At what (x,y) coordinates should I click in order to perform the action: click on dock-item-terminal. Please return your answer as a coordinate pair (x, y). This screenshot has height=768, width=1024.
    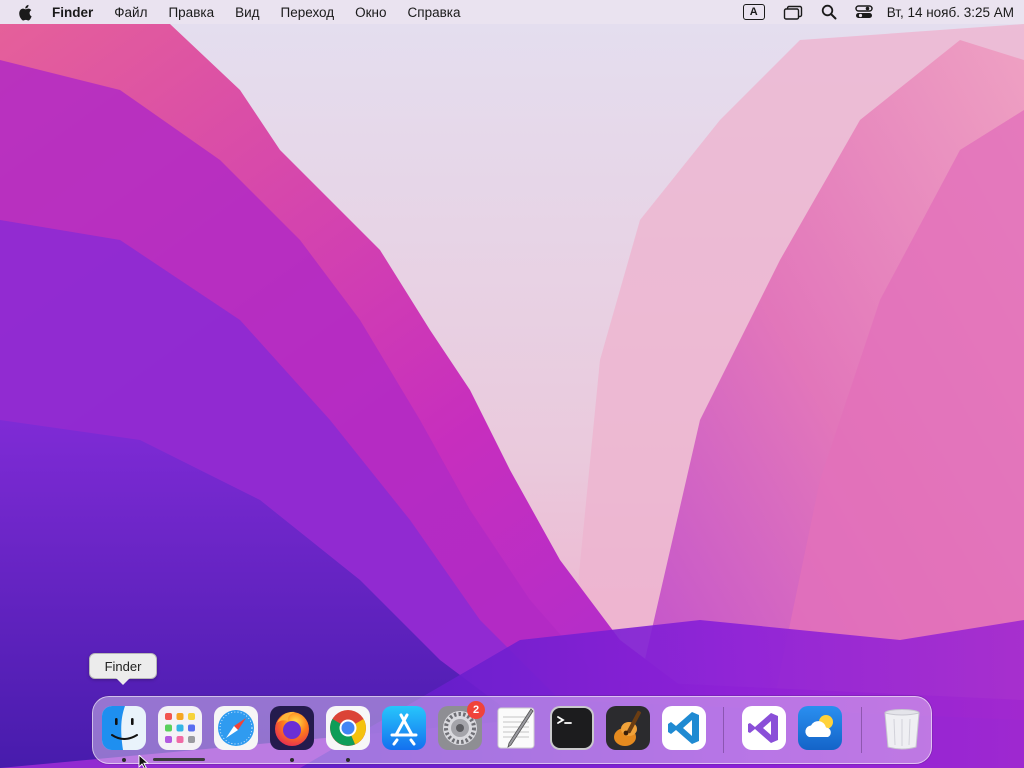
    Looking at the image, I should click on (572, 728).